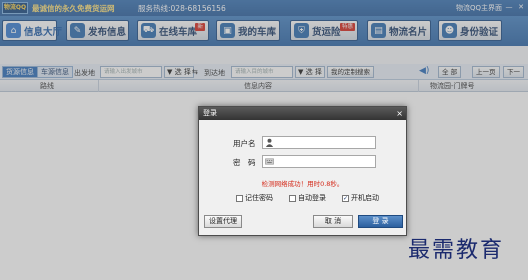 This screenshot has width=528, height=280. What do you see at coordinates (380, 221) in the screenshot?
I see `login-button: 登 录` at bounding box center [380, 221].